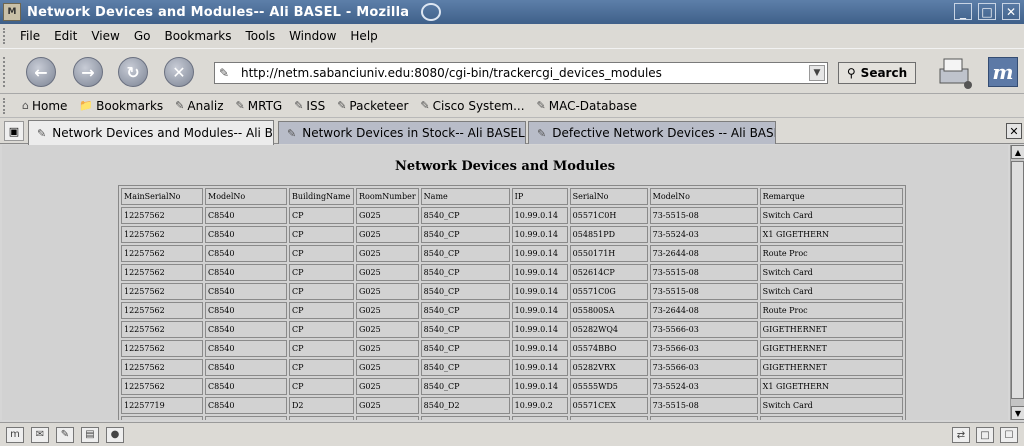 The image size is (1024, 446). Describe the element at coordinates (608, 329) in the screenshot. I see `table-cell: 05282WQ4` at that location.